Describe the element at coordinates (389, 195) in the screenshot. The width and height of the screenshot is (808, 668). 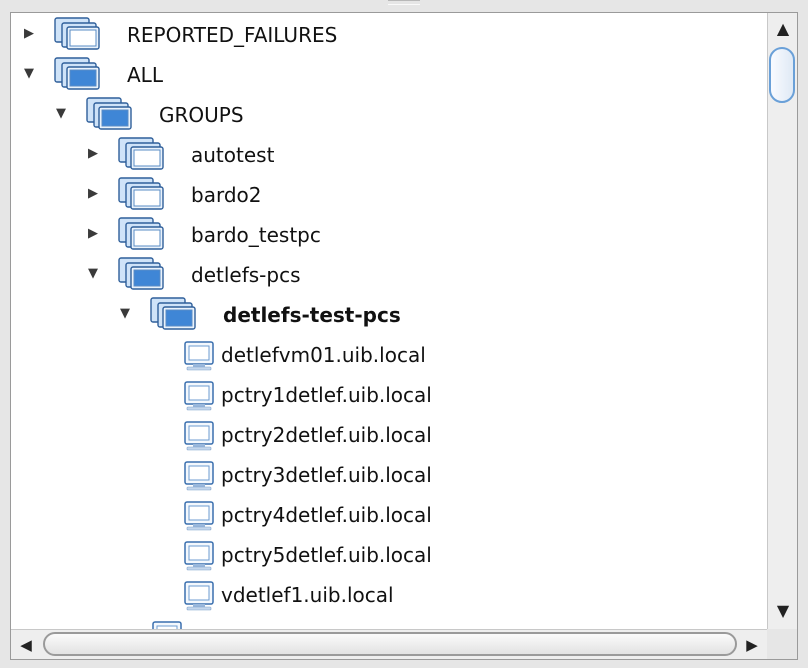
I see `tree-group-node: ▶ bardo2` at that location.